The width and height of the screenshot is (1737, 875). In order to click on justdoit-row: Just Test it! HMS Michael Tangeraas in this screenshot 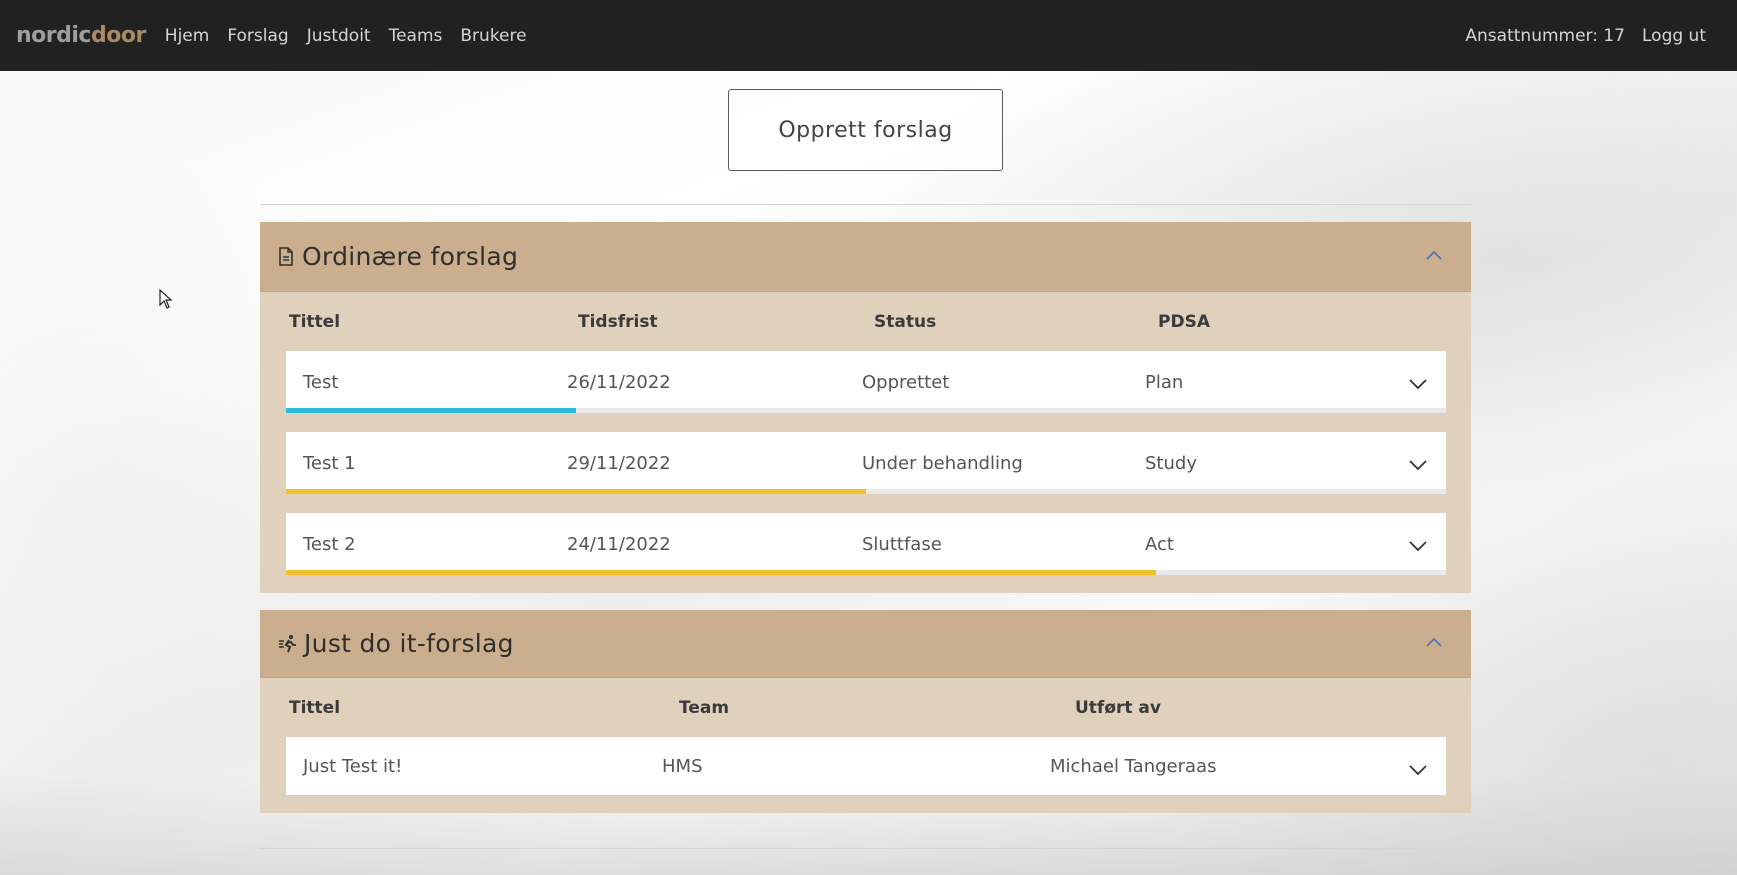, I will do `click(866, 766)`.